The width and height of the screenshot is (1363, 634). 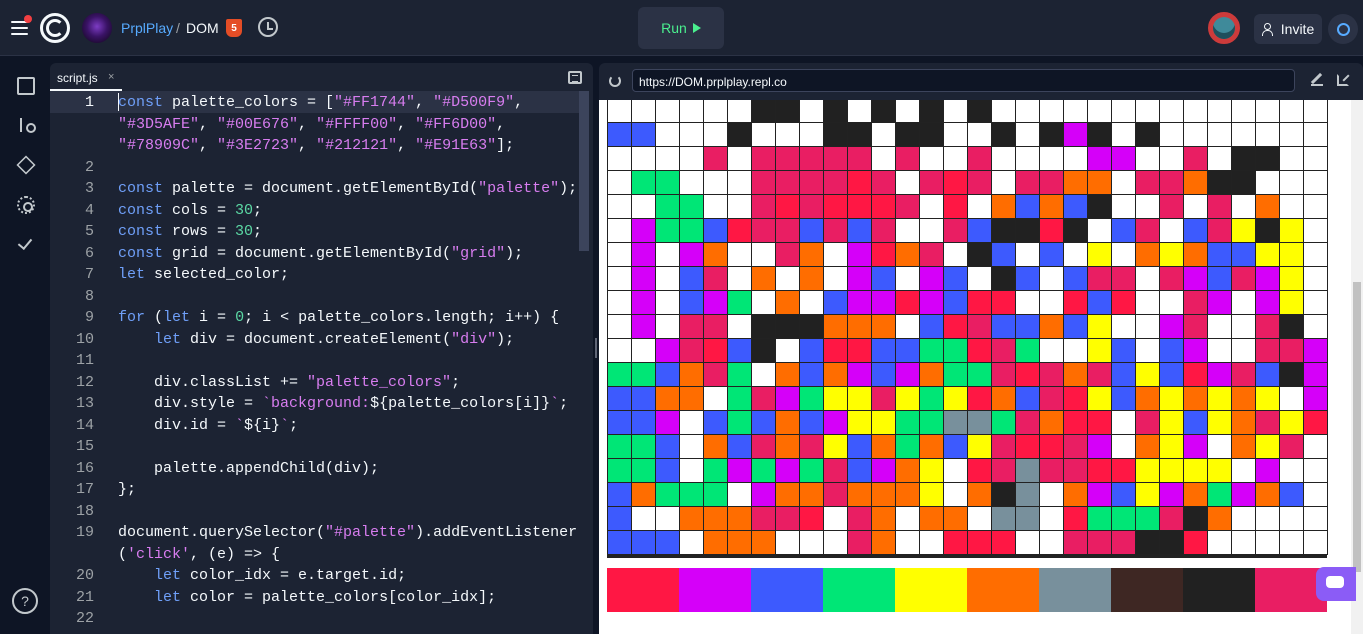 I want to click on open-external-icon, so click(x=1343, y=80).